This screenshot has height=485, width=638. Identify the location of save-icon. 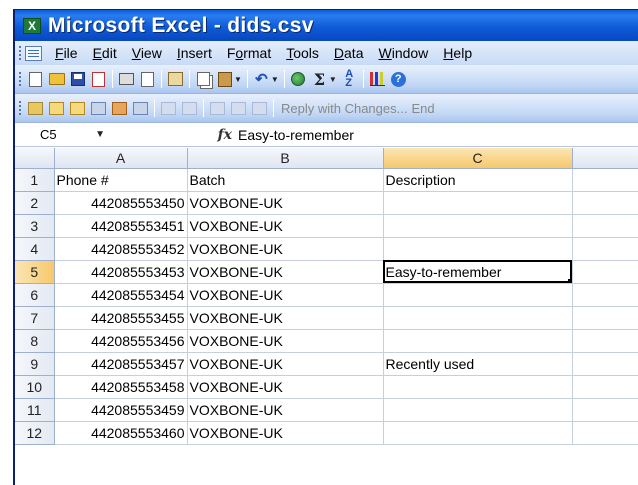
(77, 79).